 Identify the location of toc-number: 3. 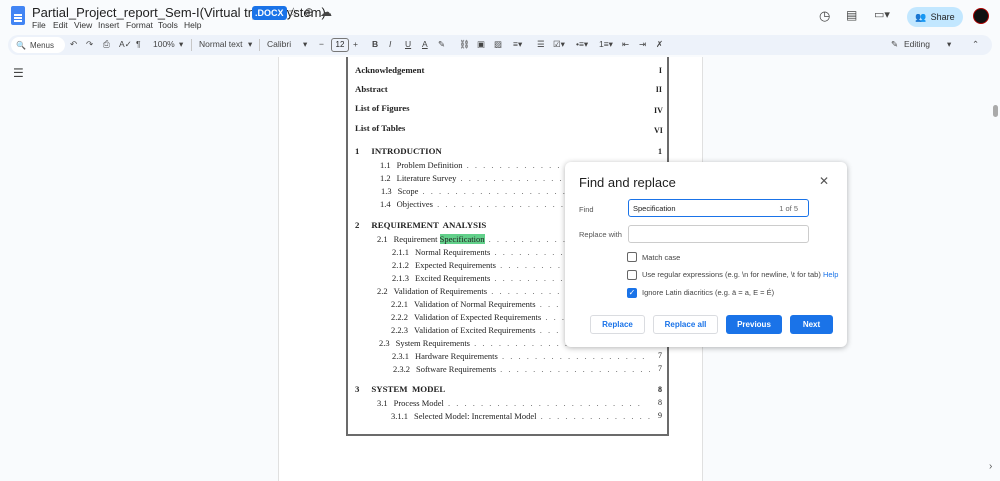
(357, 389).